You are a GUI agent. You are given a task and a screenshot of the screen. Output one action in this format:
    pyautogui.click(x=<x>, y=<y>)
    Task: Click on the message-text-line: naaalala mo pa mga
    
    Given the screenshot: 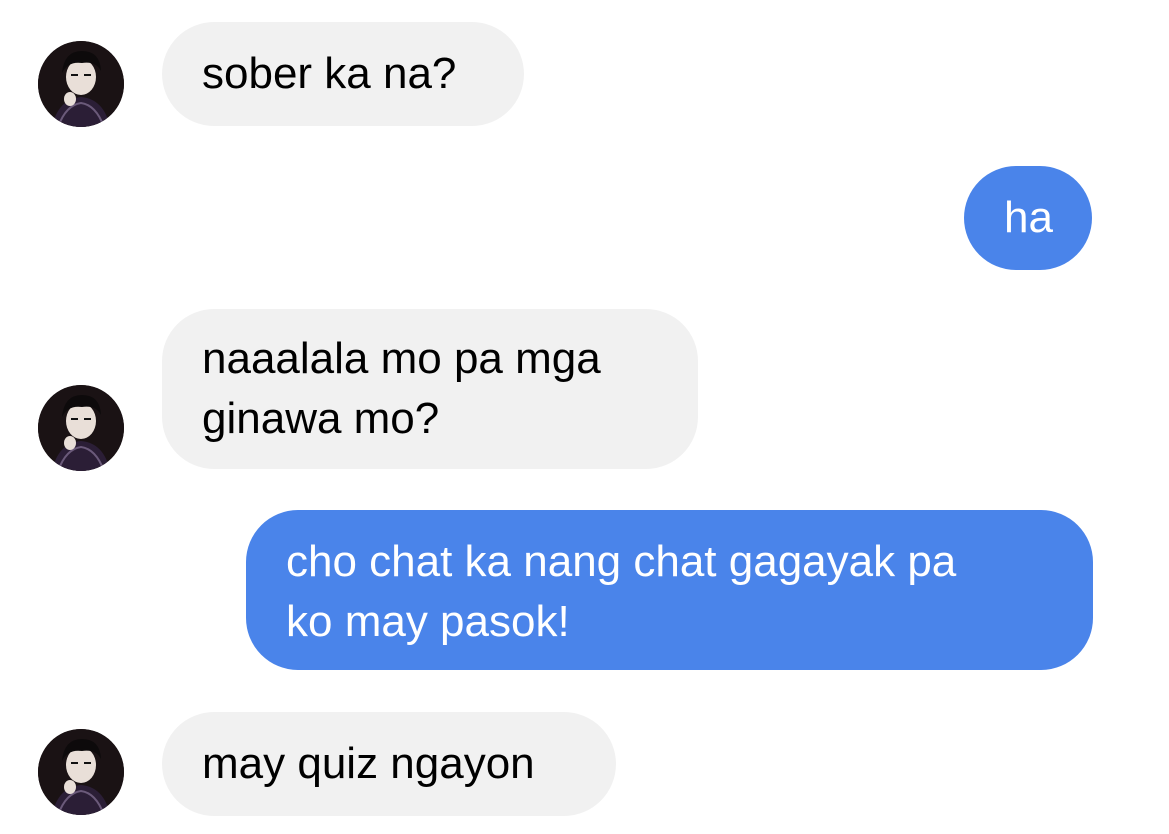 What is the action you would take?
    pyautogui.click(x=401, y=358)
    